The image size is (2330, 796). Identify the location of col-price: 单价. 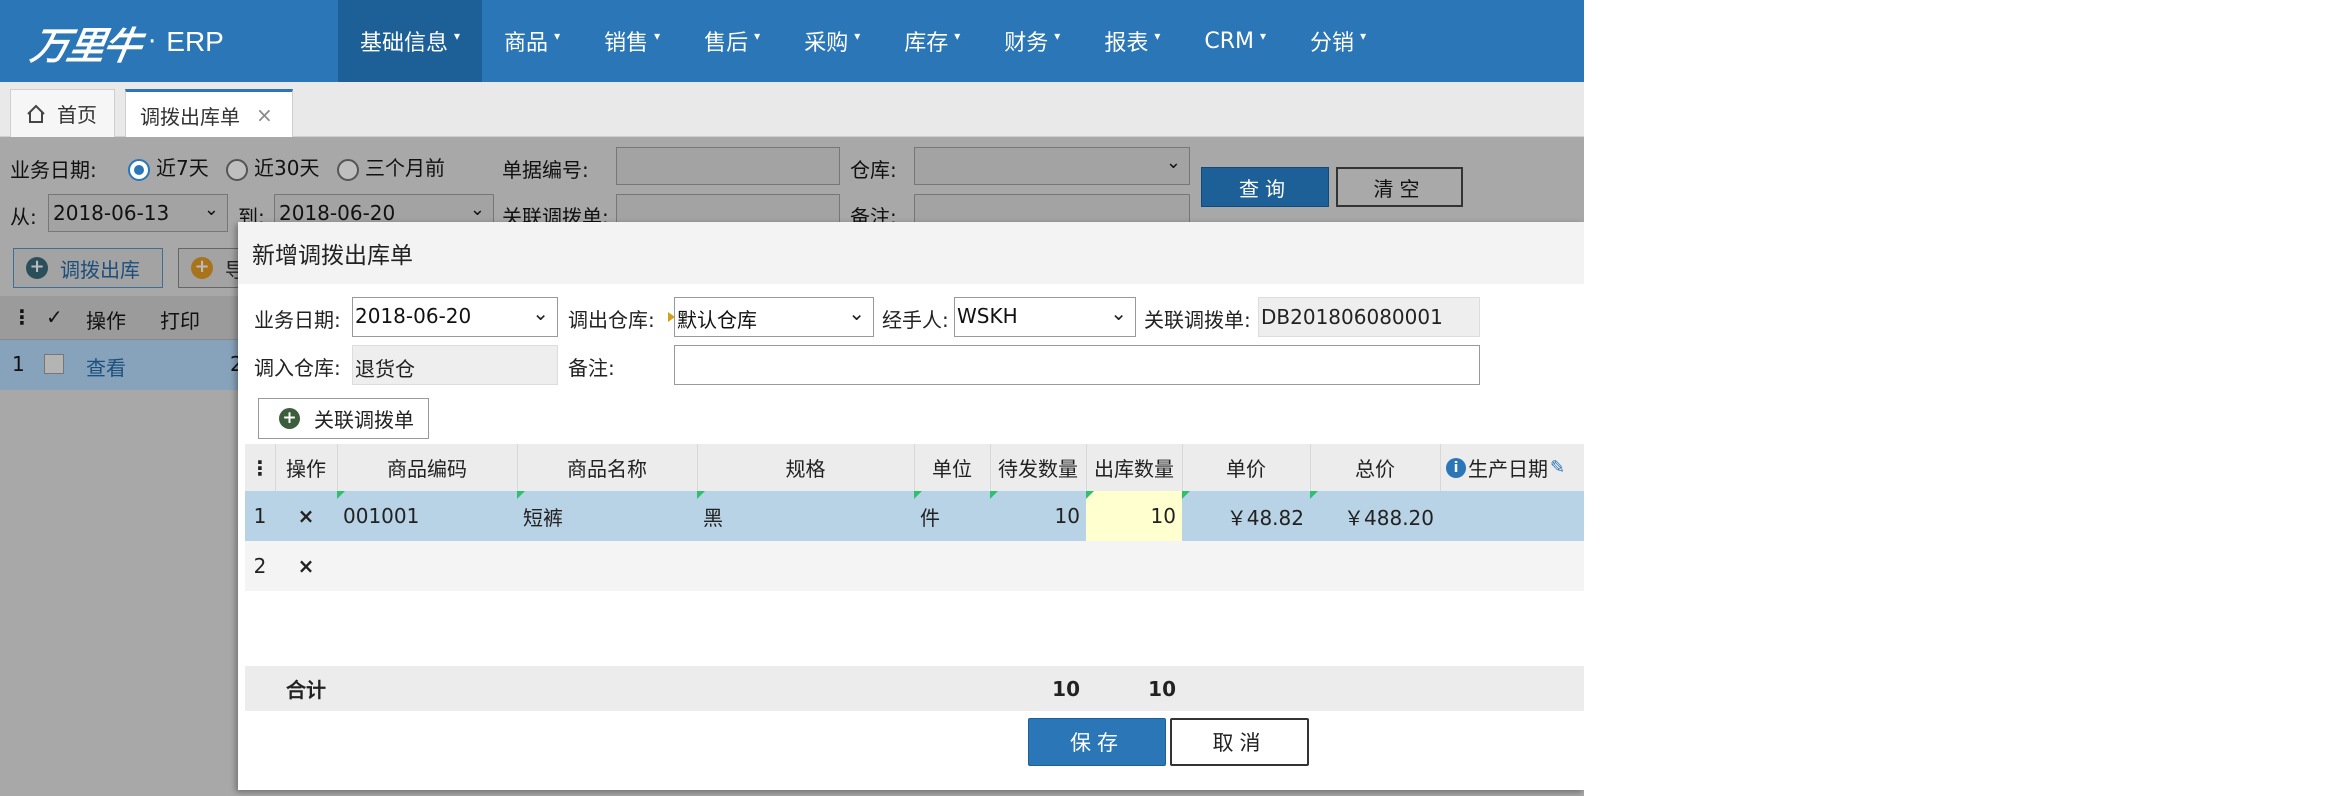
(1246, 469).